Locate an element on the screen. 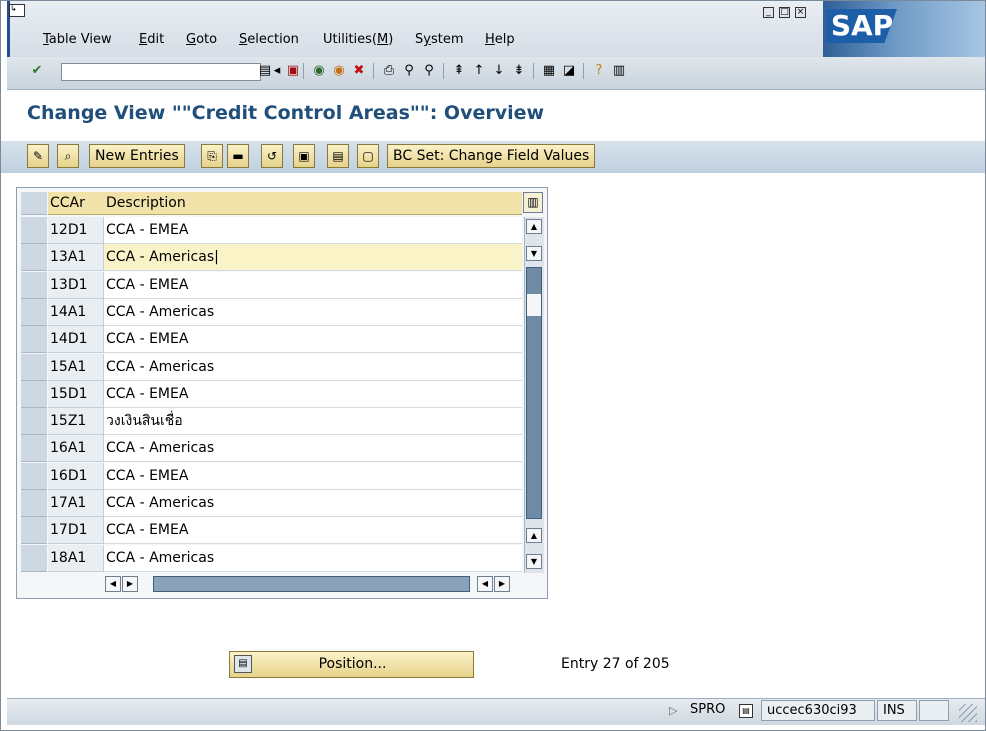 Image resolution: width=986 pixels, height=731 pixels. print-icon: ⎙ is located at coordinates (389, 71).